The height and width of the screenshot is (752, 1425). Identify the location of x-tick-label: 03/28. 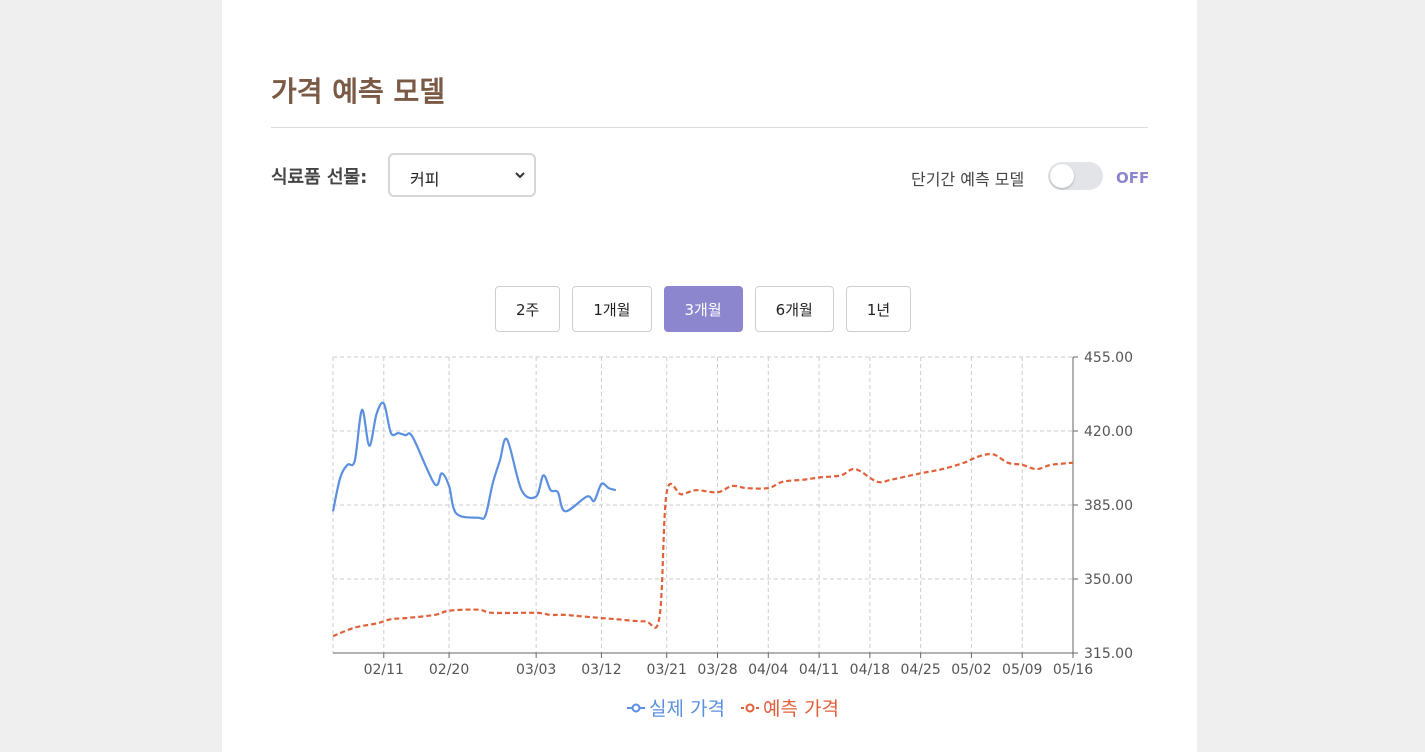
(717, 670).